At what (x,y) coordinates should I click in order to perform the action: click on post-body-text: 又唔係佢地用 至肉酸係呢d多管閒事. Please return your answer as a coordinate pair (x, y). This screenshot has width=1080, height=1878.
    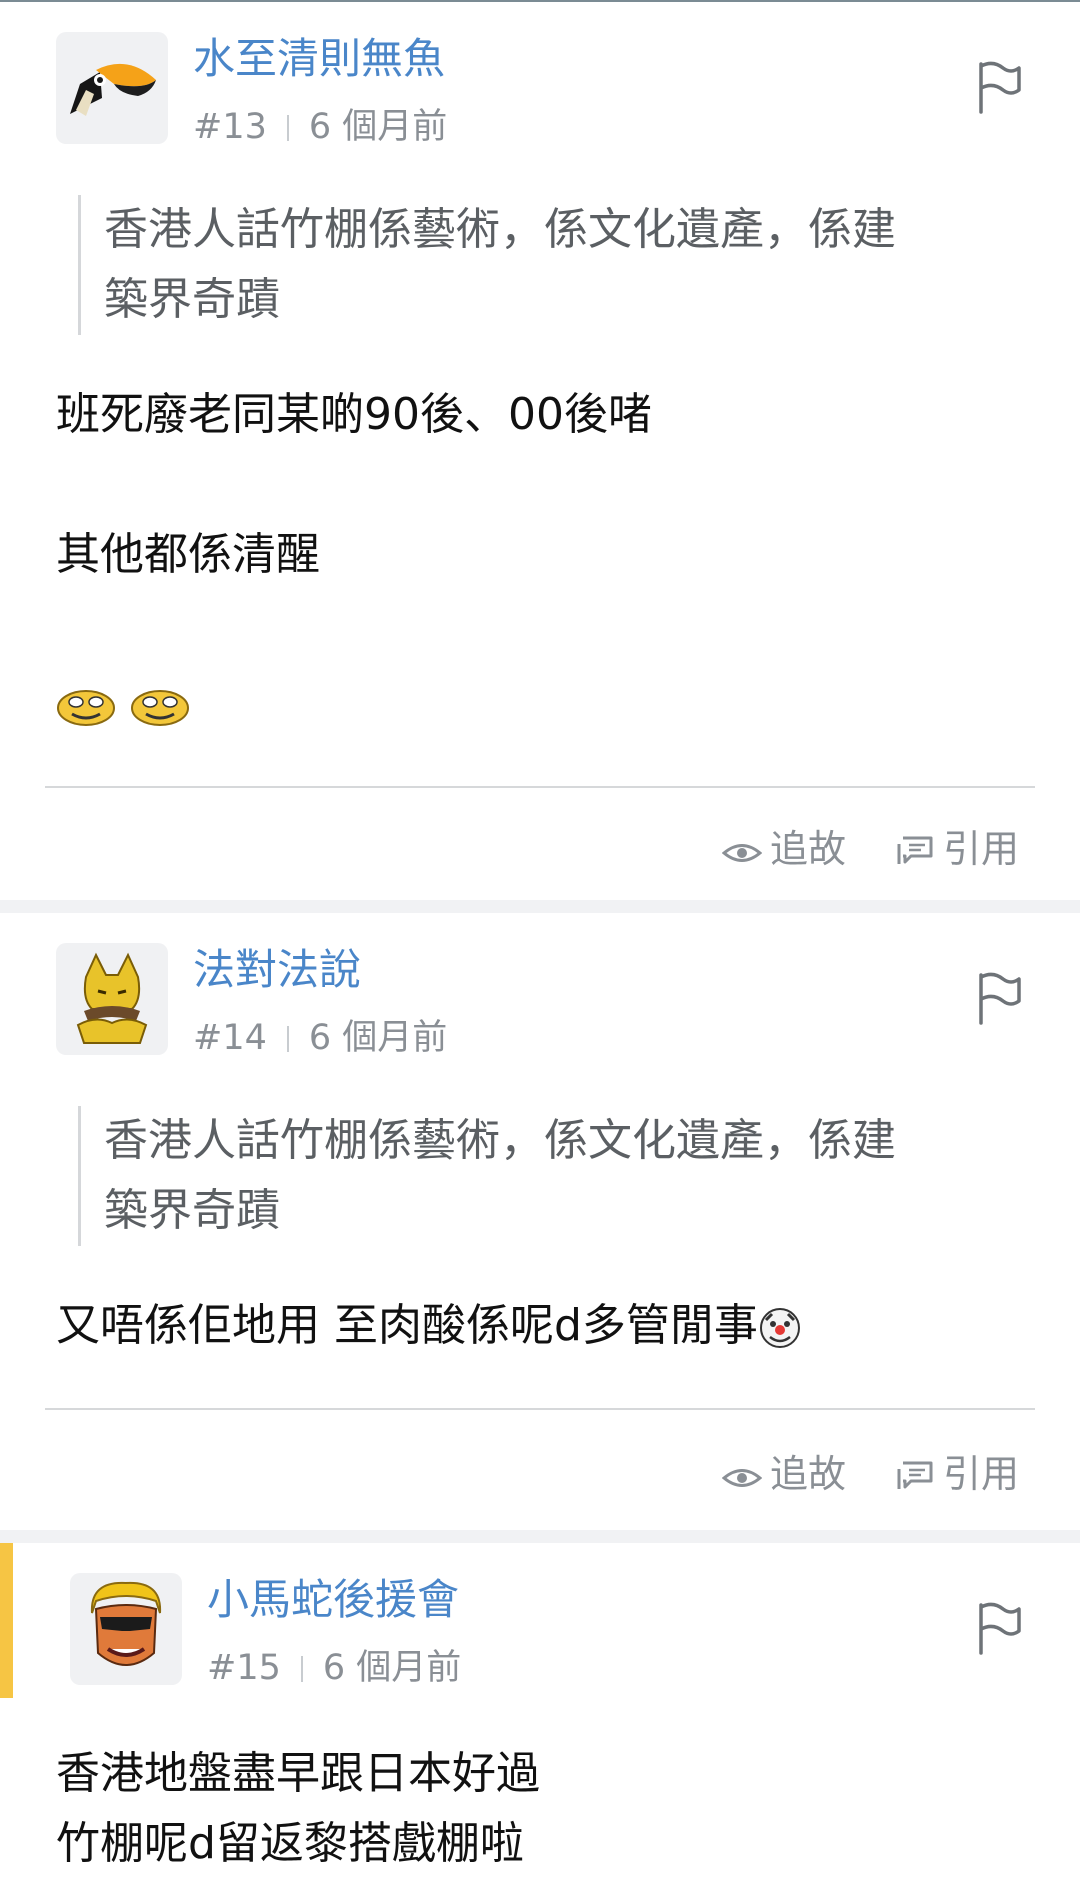
    Looking at the image, I should click on (407, 1325).